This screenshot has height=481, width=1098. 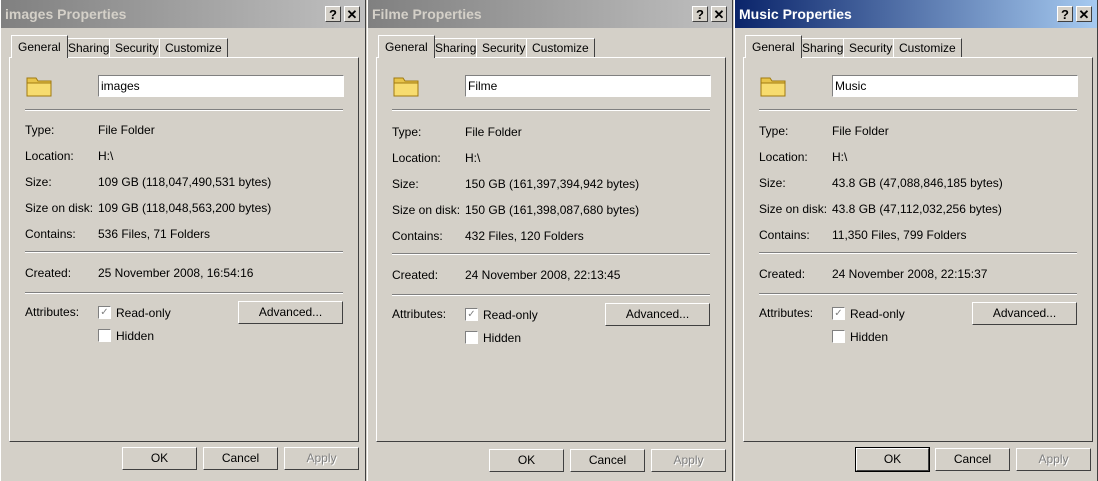 What do you see at coordinates (185, 208) in the screenshot?
I see `size-on-disk-value: 109 GB (118,048,563,200 bytes)` at bounding box center [185, 208].